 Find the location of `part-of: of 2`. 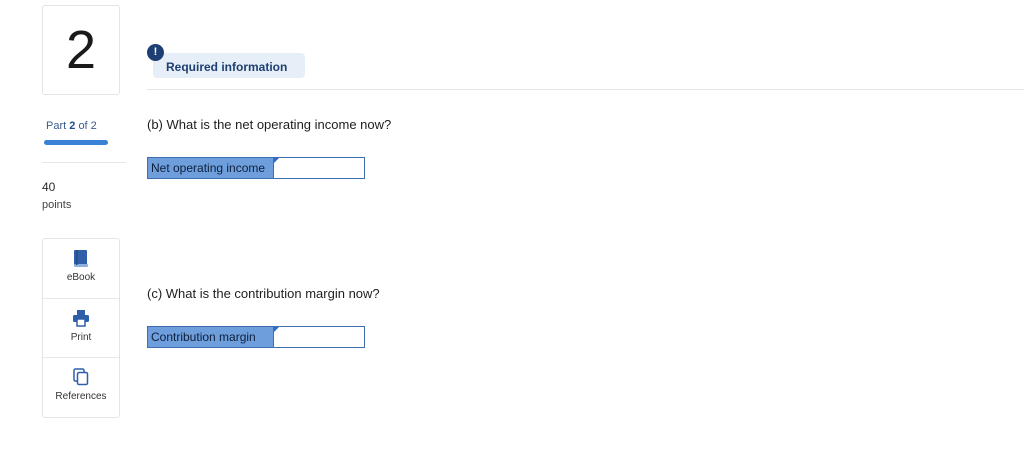

part-of: of 2 is located at coordinates (87, 126).